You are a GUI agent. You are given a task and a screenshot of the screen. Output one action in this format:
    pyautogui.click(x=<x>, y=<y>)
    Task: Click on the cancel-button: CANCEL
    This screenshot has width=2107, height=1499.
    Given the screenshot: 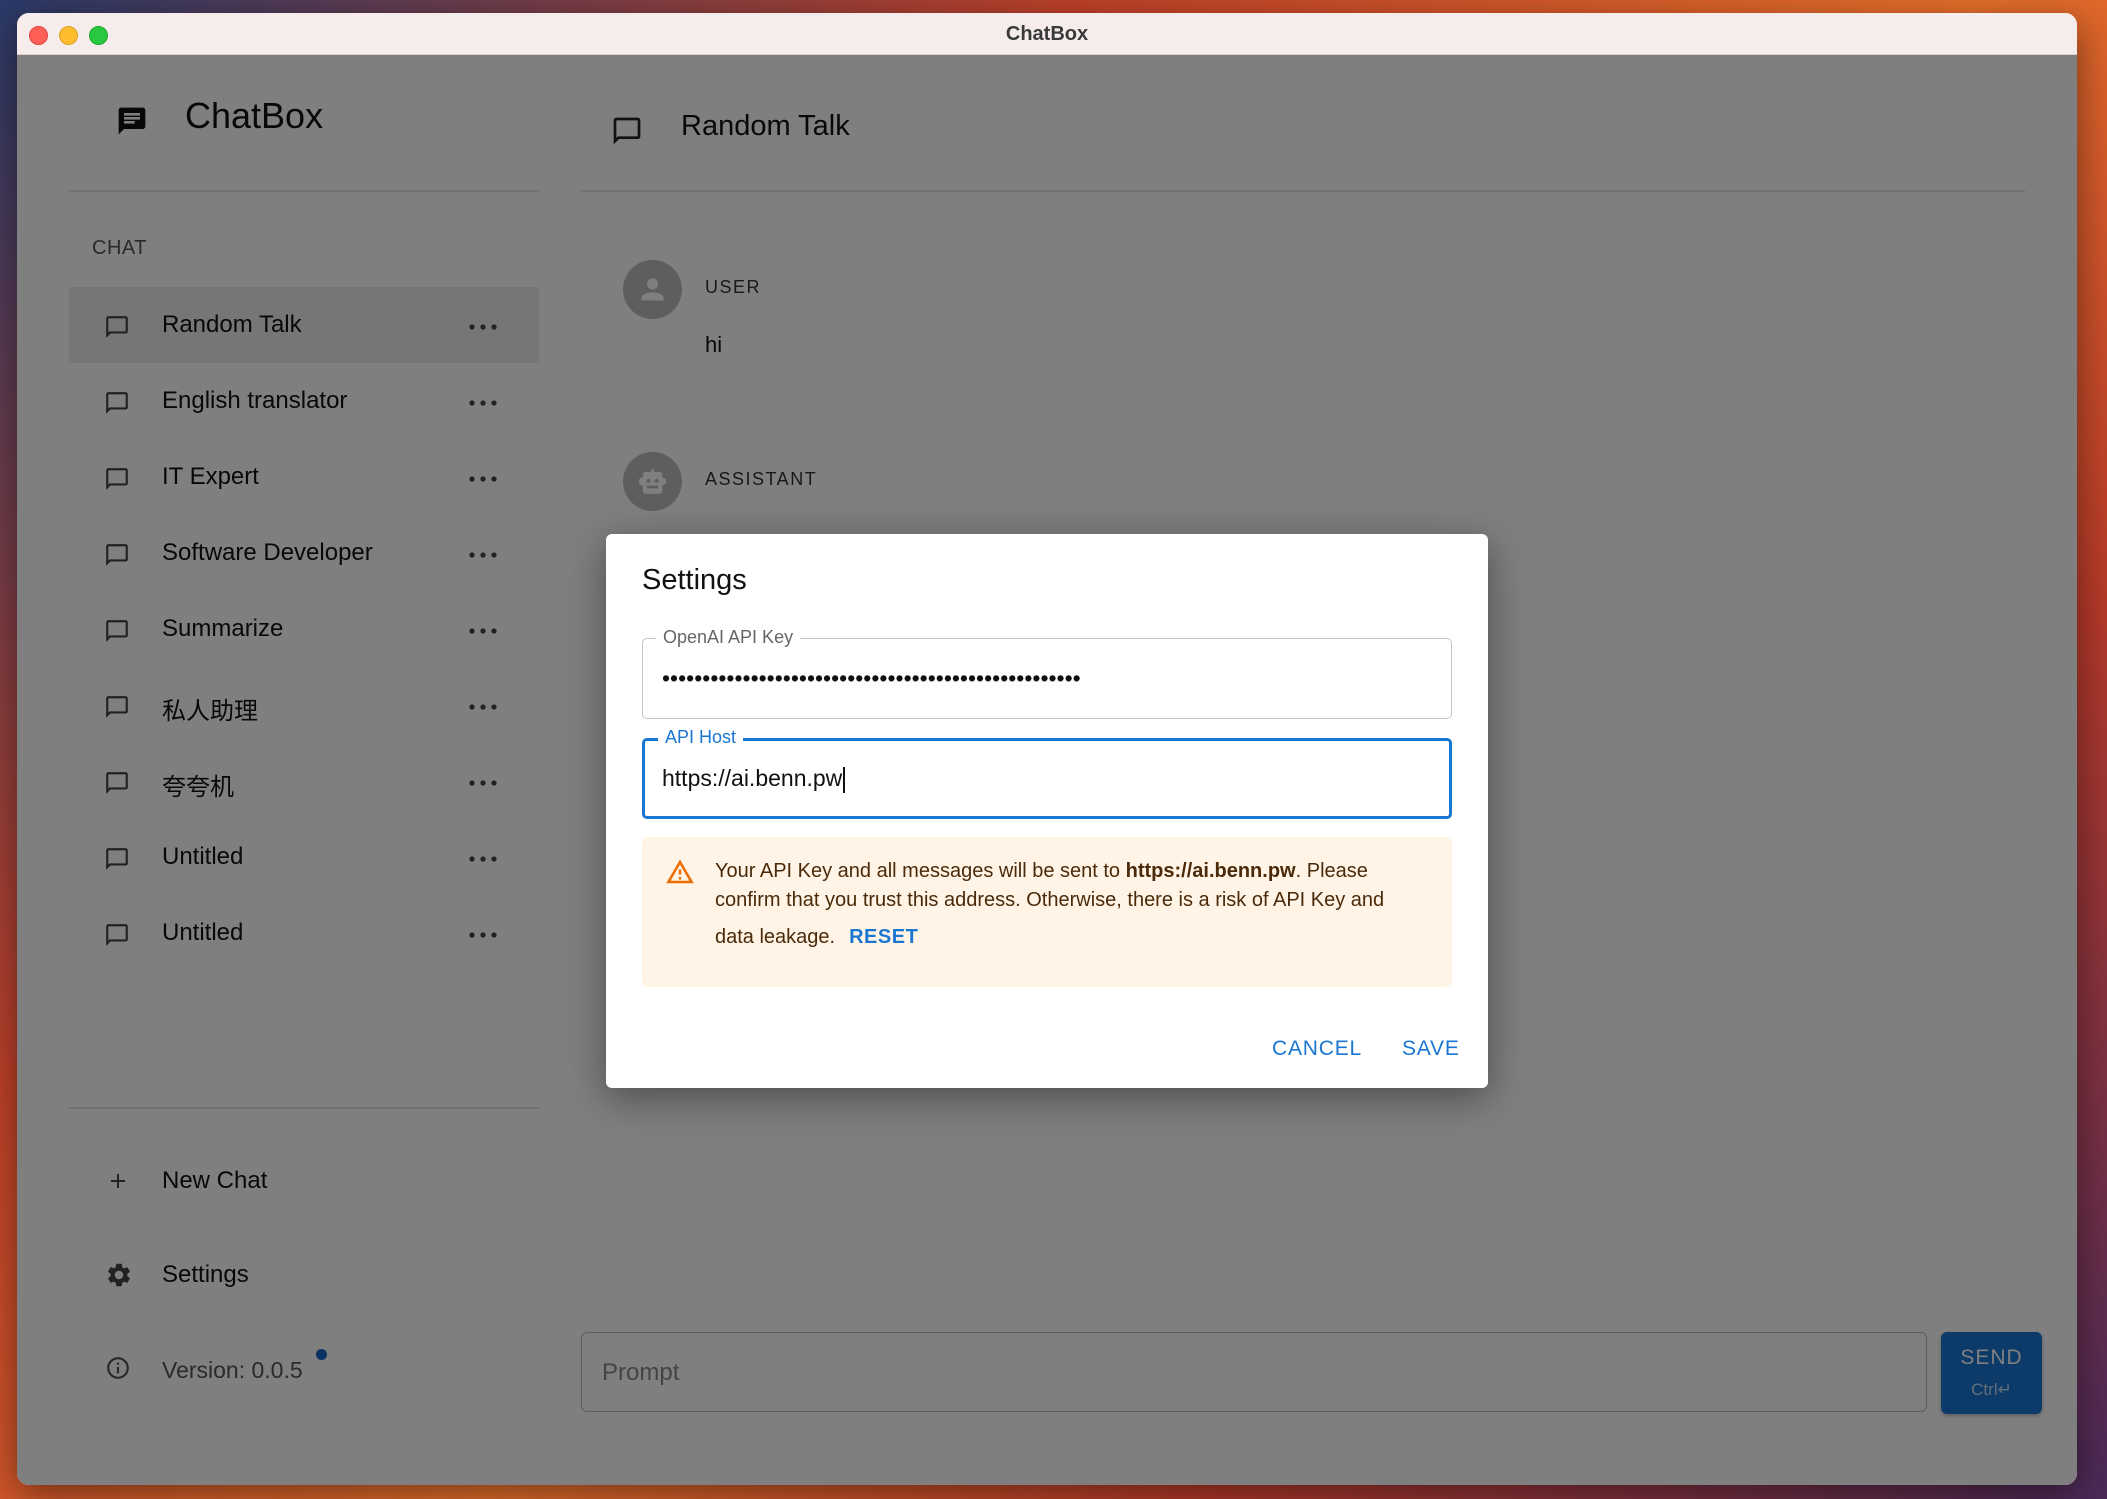 What is the action you would take?
    pyautogui.click(x=1317, y=1049)
    